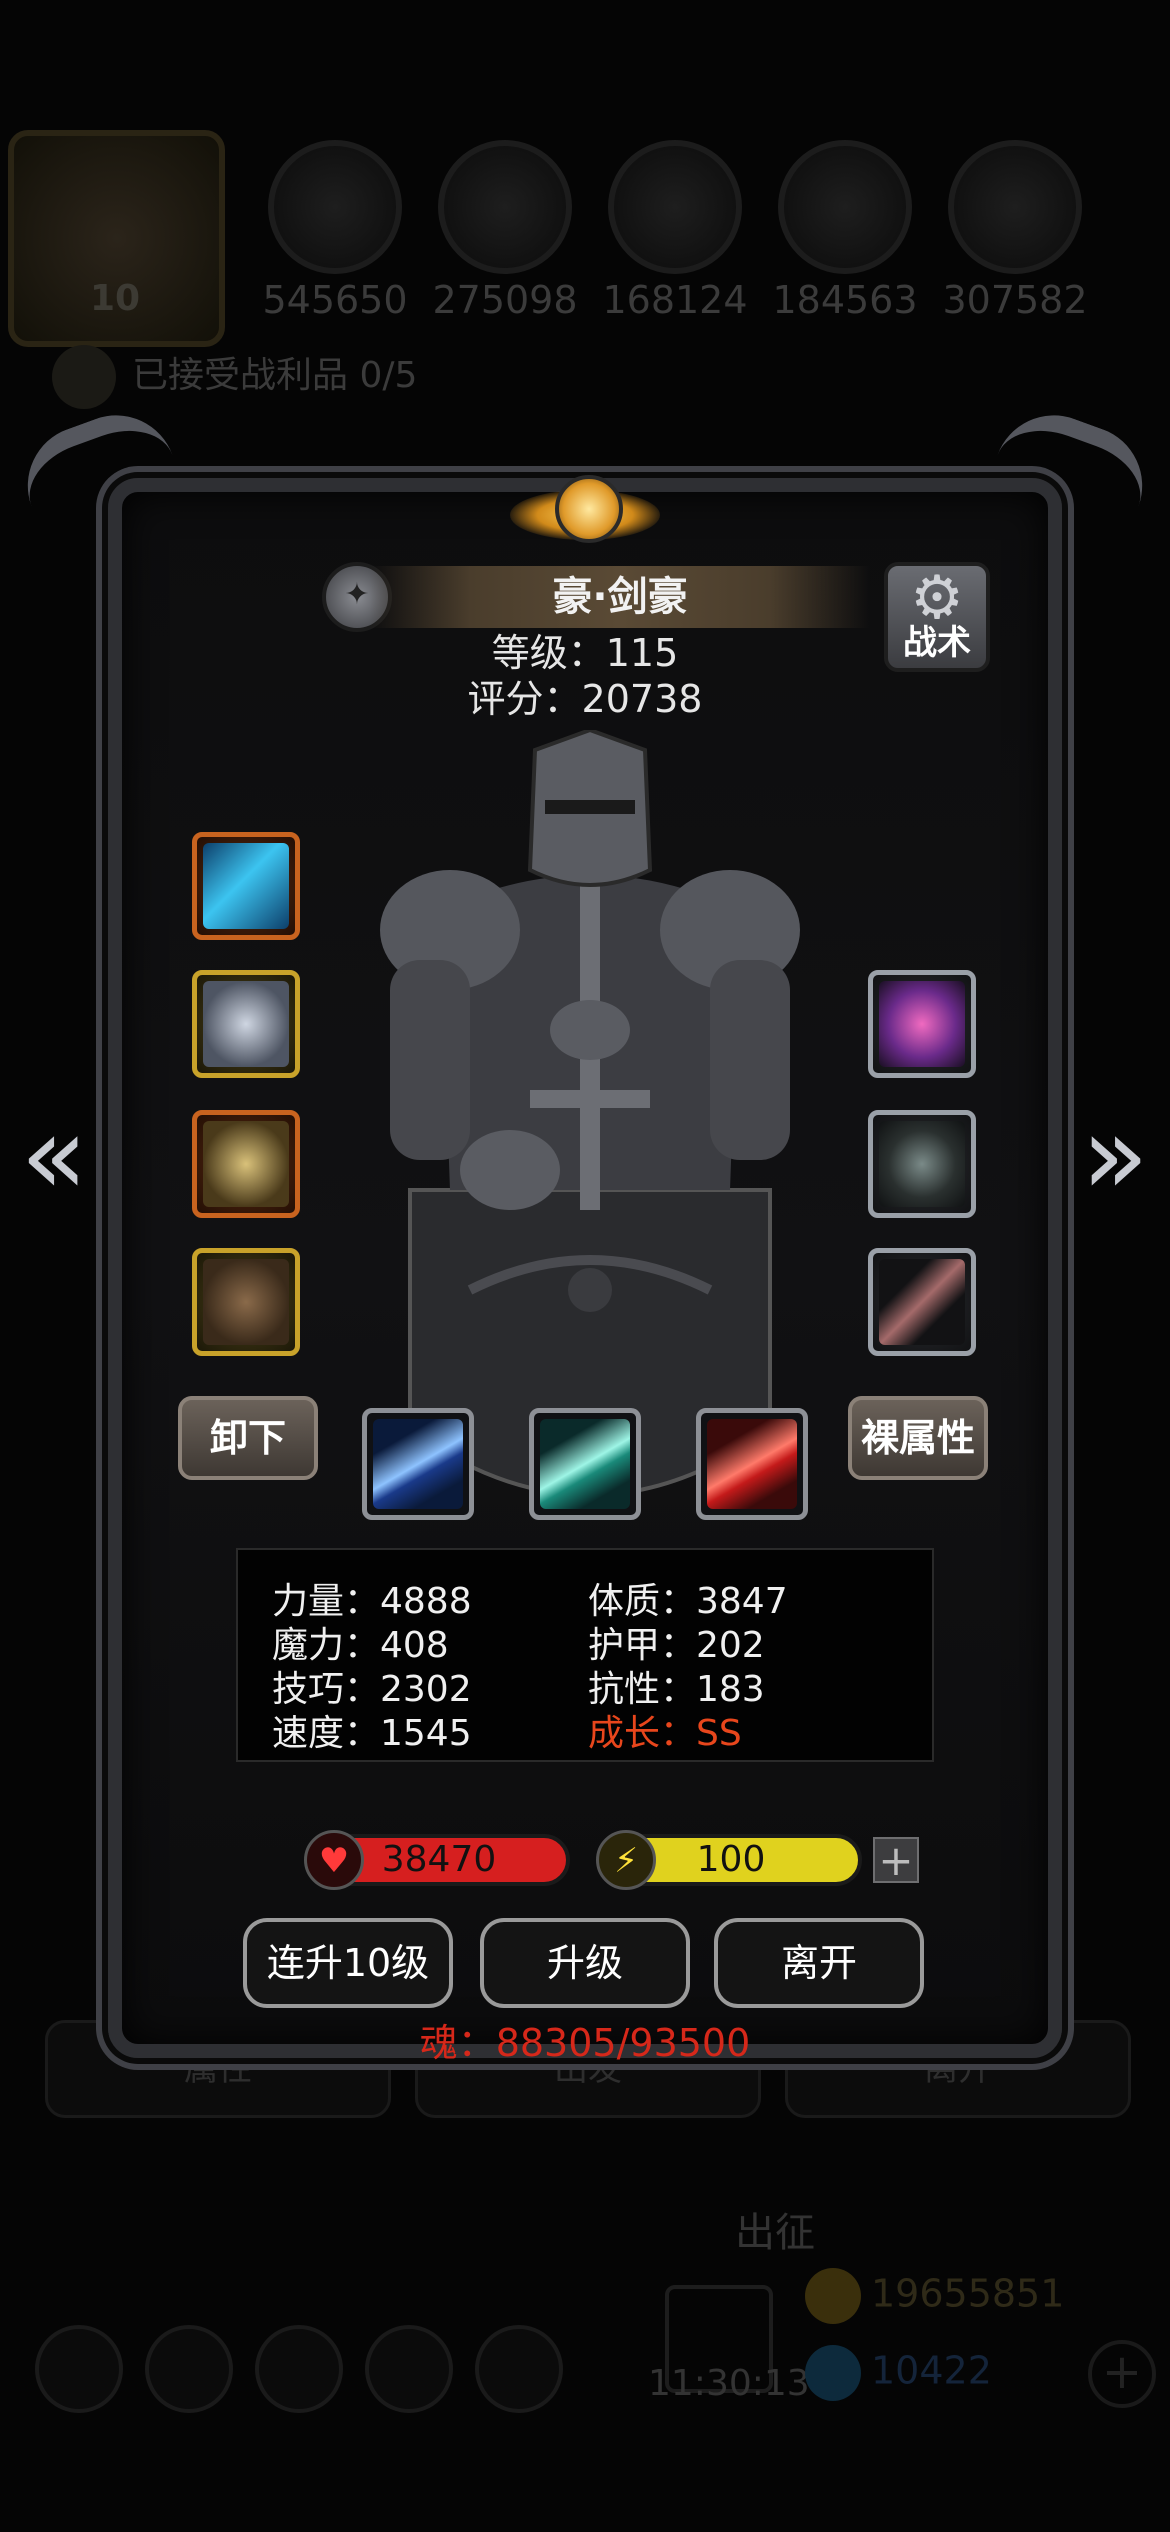 This screenshot has width=1170, height=2532. I want to click on blue-slash-icon, so click(418, 1464).